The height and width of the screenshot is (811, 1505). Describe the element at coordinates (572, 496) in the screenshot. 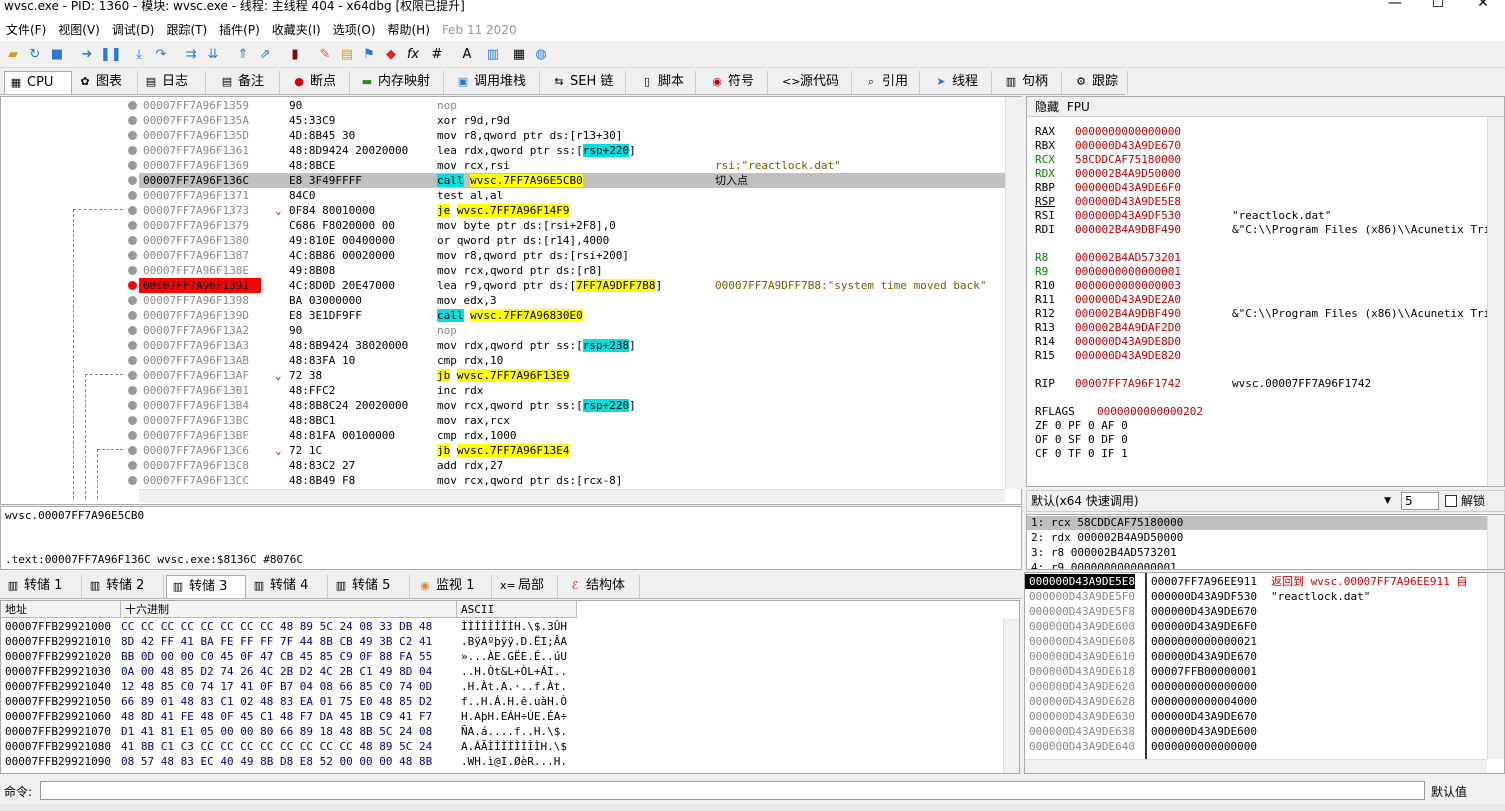

I see `disasm-hscroll` at that location.